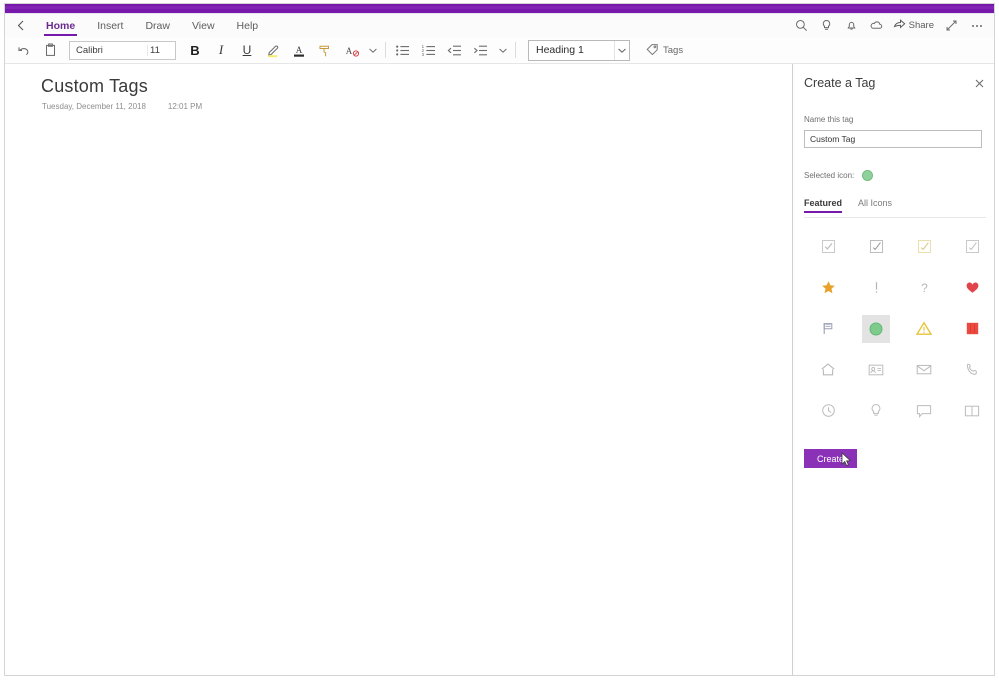 The image size is (999, 683). Describe the element at coordinates (830, 458) in the screenshot. I see `create-button: Create` at that location.